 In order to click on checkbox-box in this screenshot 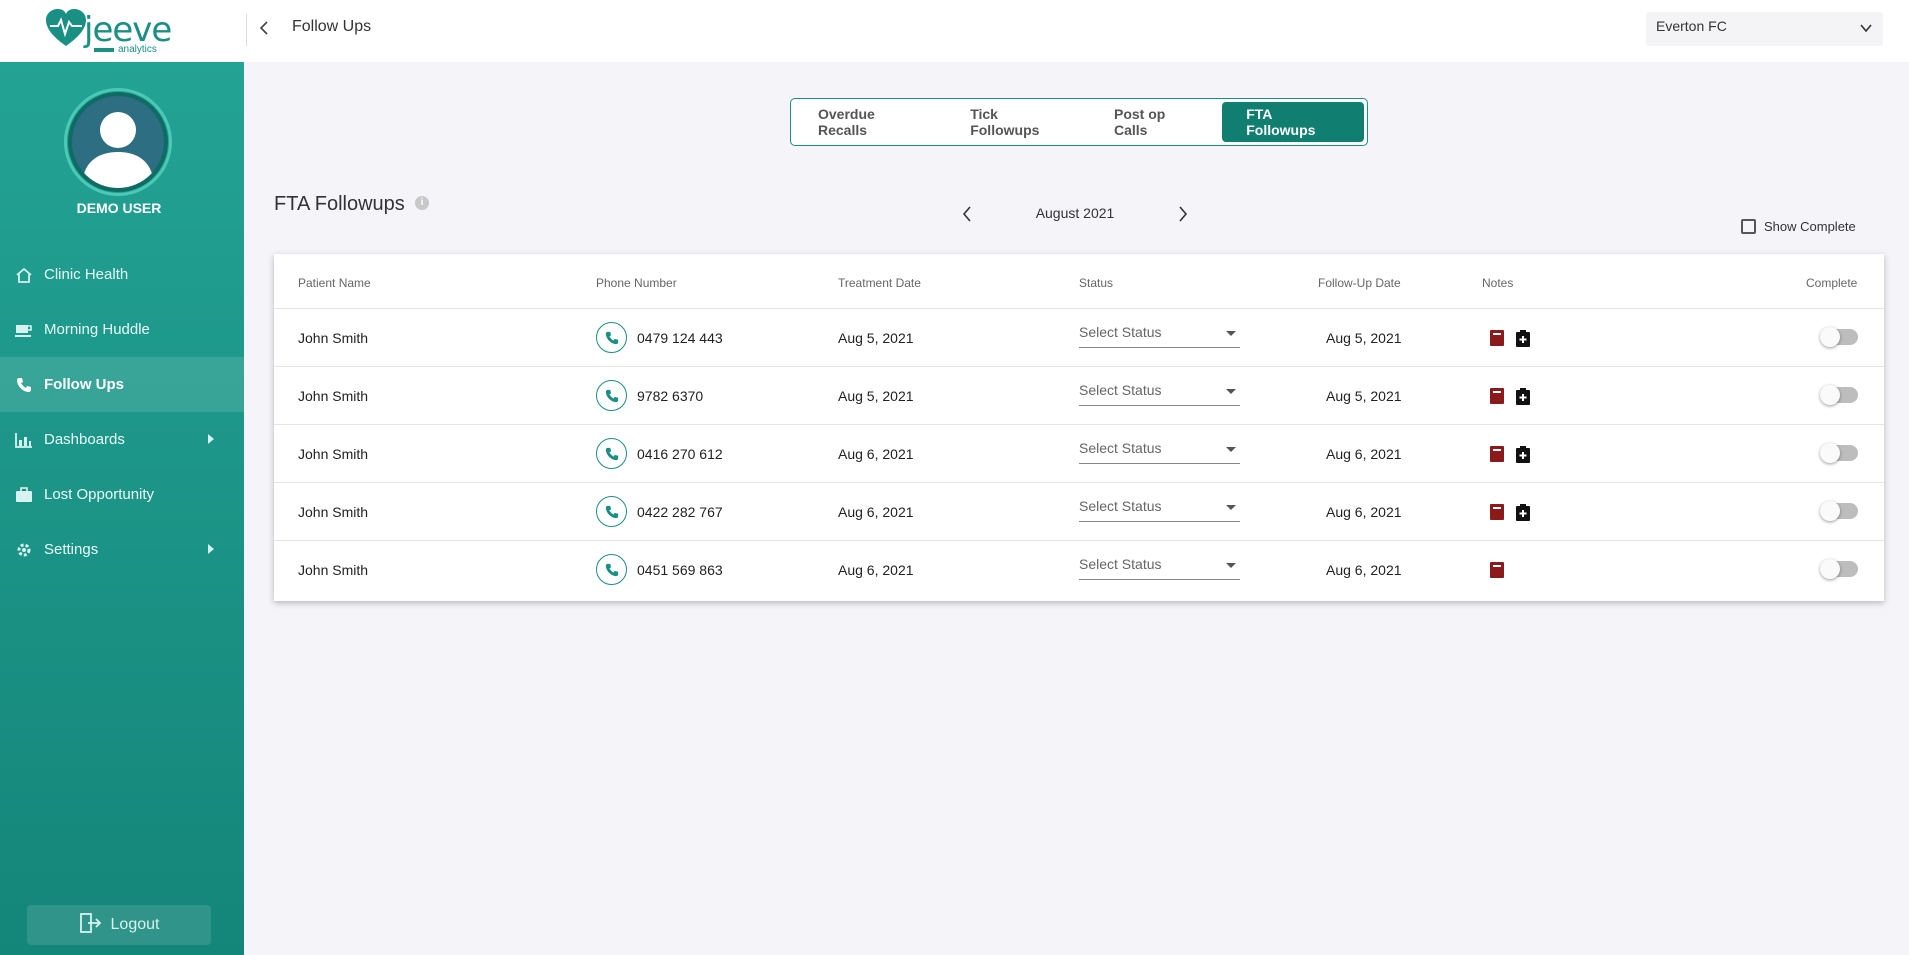, I will do `click(1748, 226)`.